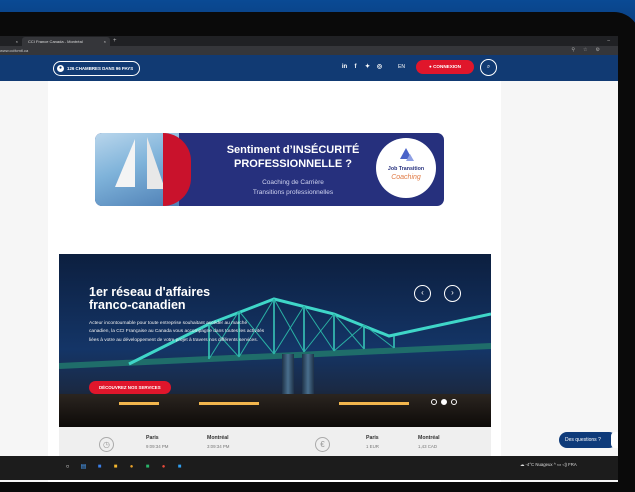 The height and width of the screenshot is (492, 635). I want to click on discover-services-button: DÉCOUVREZ NOS SERVICES, so click(130, 387).